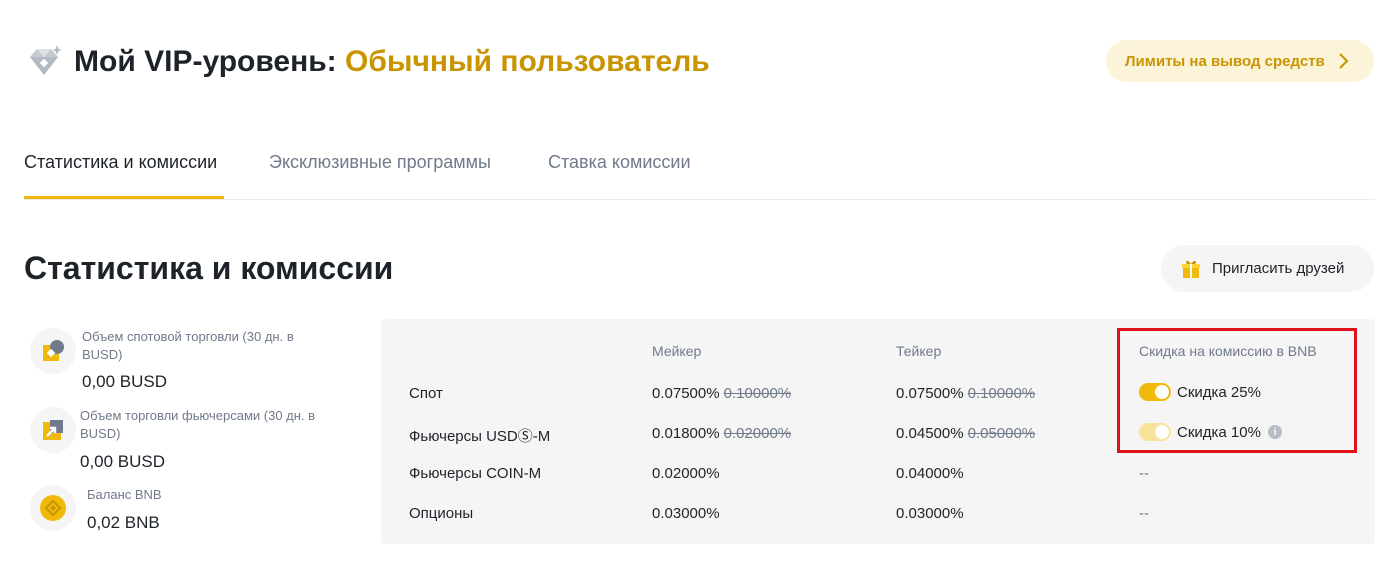 The width and height of the screenshot is (1395, 563). I want to click on invite-friends-button: Пригласить друзей, so click(1267, 268).